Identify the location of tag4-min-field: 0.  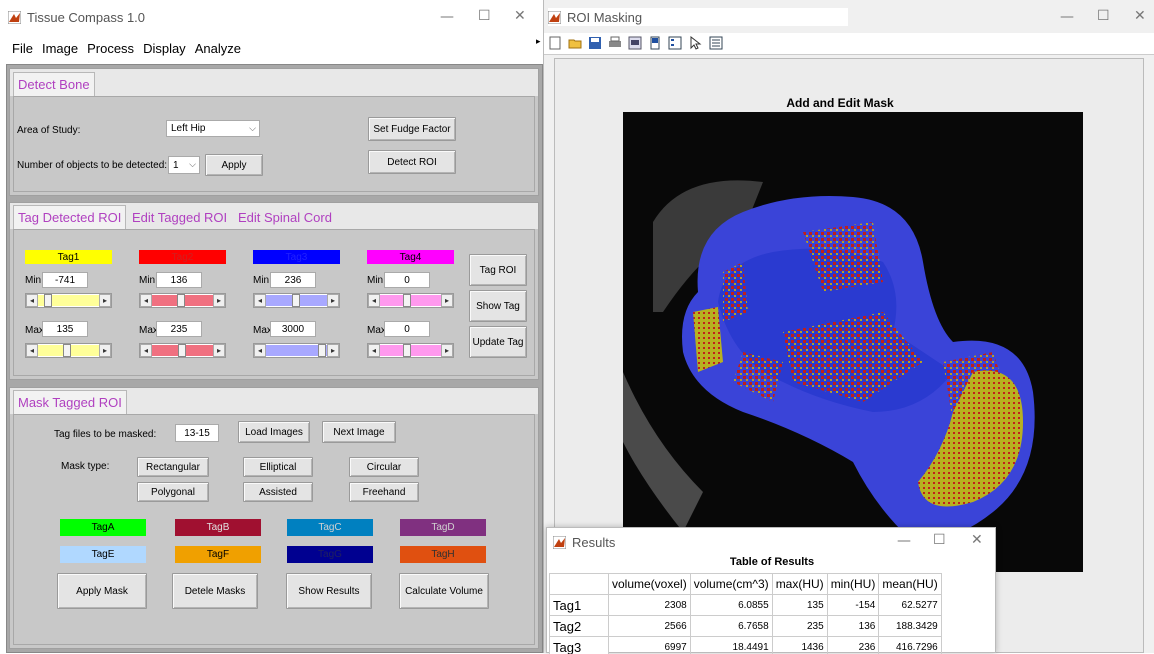
(407, 280).